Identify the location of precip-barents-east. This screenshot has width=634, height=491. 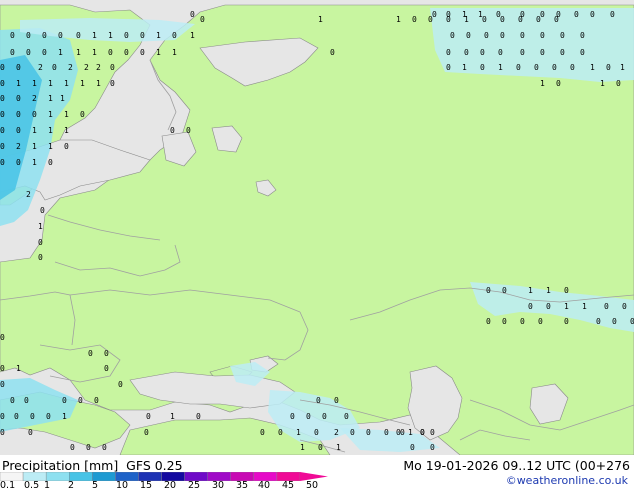
(532, 45).